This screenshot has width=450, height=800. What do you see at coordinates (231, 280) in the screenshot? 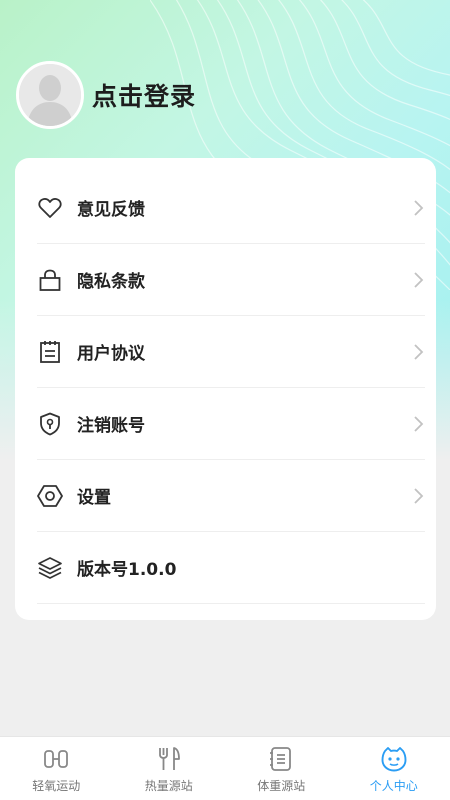
I see `menu-item-privacy: 隐私条款` at bounding box center [231, 280].